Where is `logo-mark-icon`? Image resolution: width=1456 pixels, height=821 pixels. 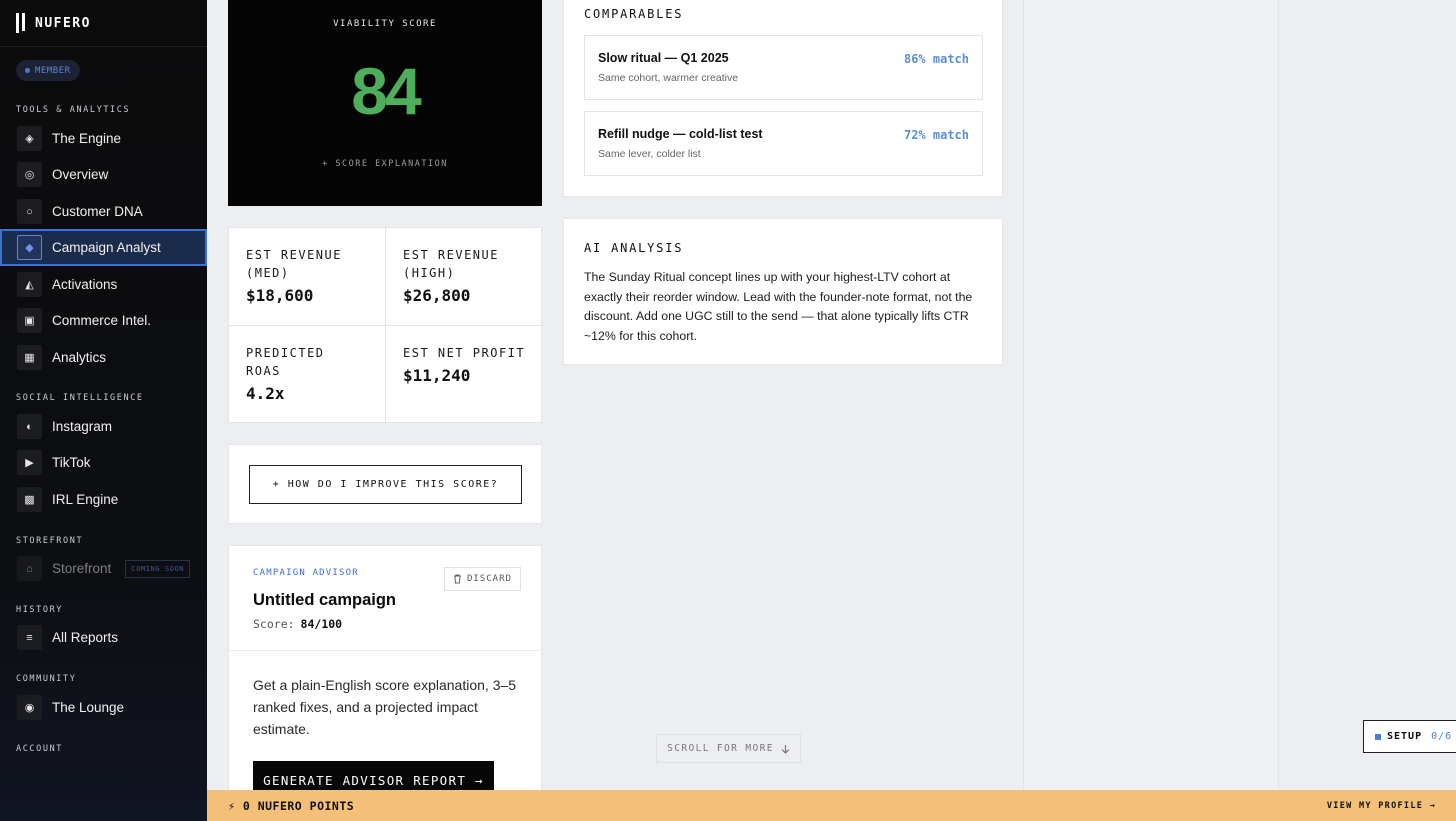
logo-mark-icon is located at coordinates (20, 23).